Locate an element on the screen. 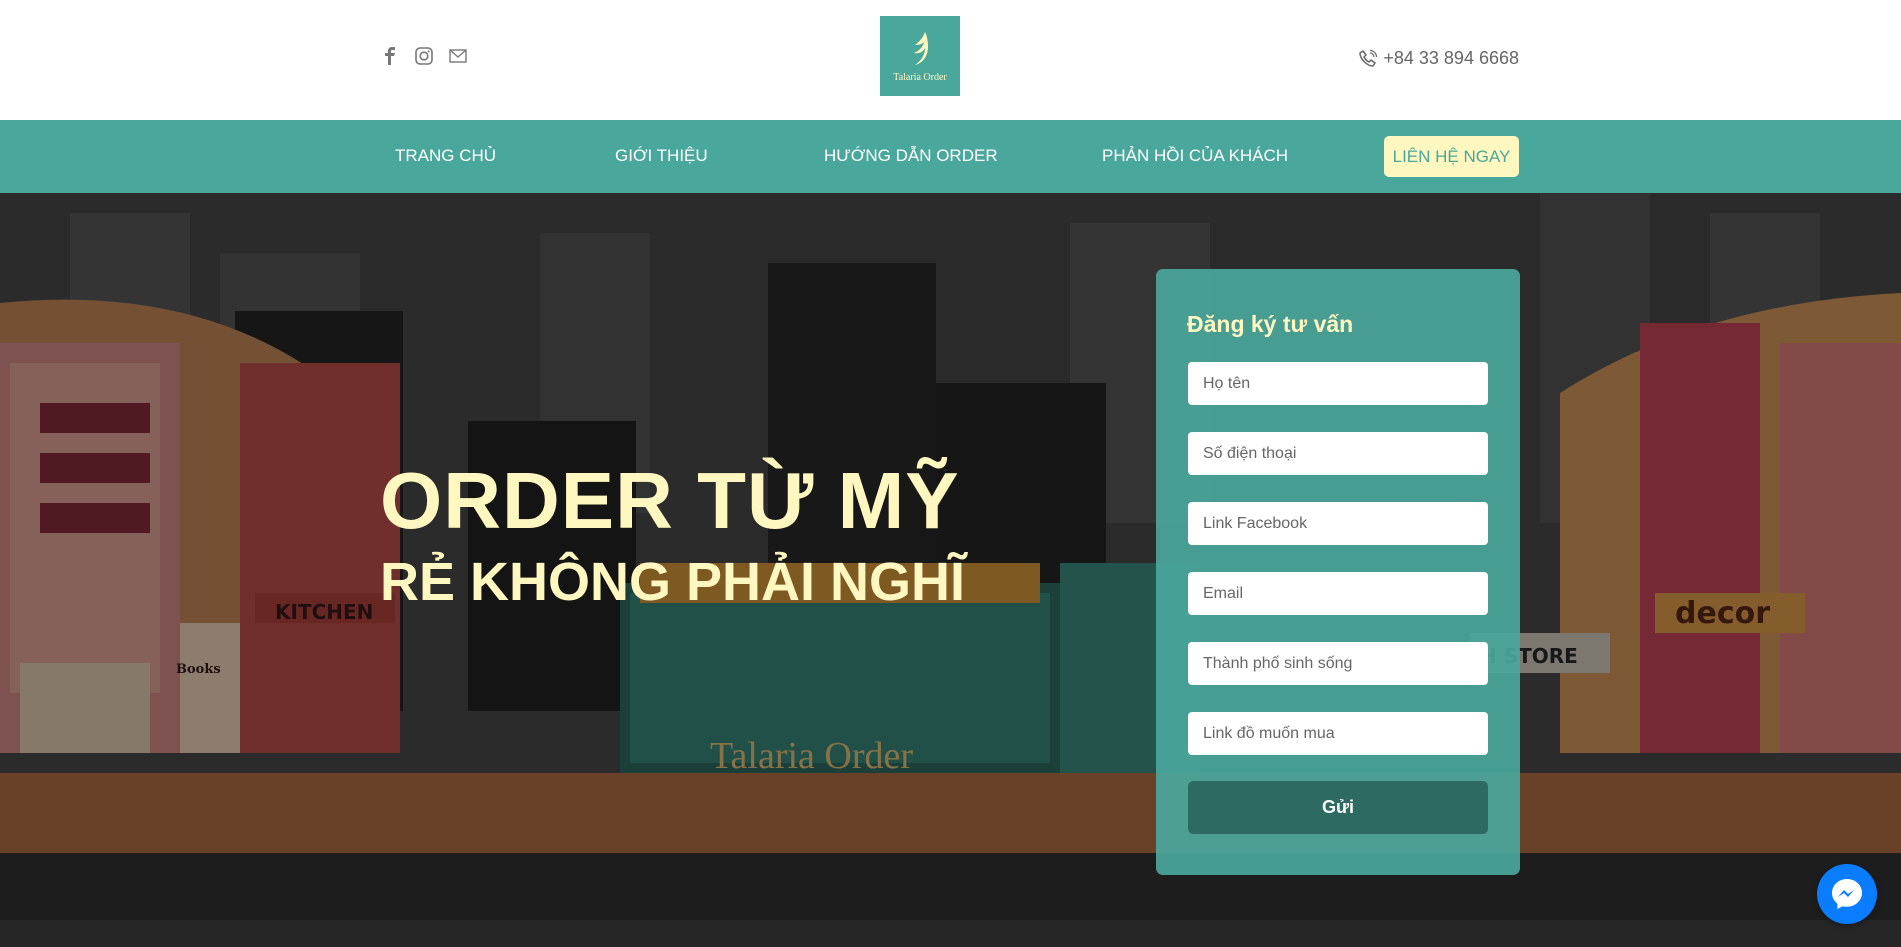 The height and width of the screenshot is (947, 1901). hero-headline: ORDER TỪ MỸ is located at coordinates (670, 500).